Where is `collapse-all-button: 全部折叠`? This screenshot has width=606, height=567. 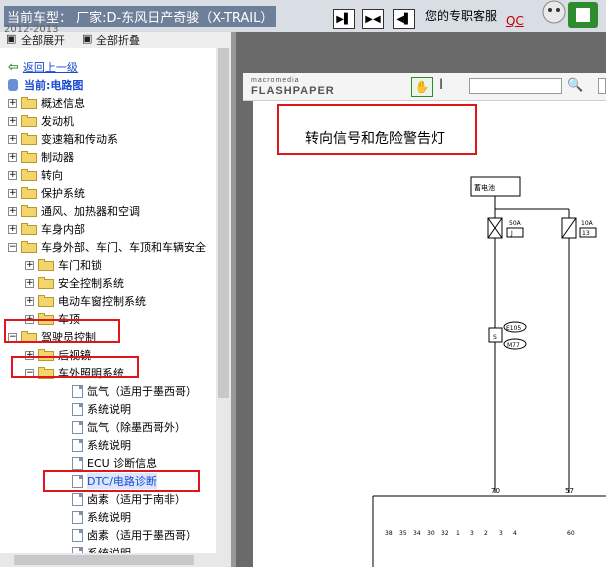
collapse-all-button: 全部折叠 is located at coordinates (118, 40).